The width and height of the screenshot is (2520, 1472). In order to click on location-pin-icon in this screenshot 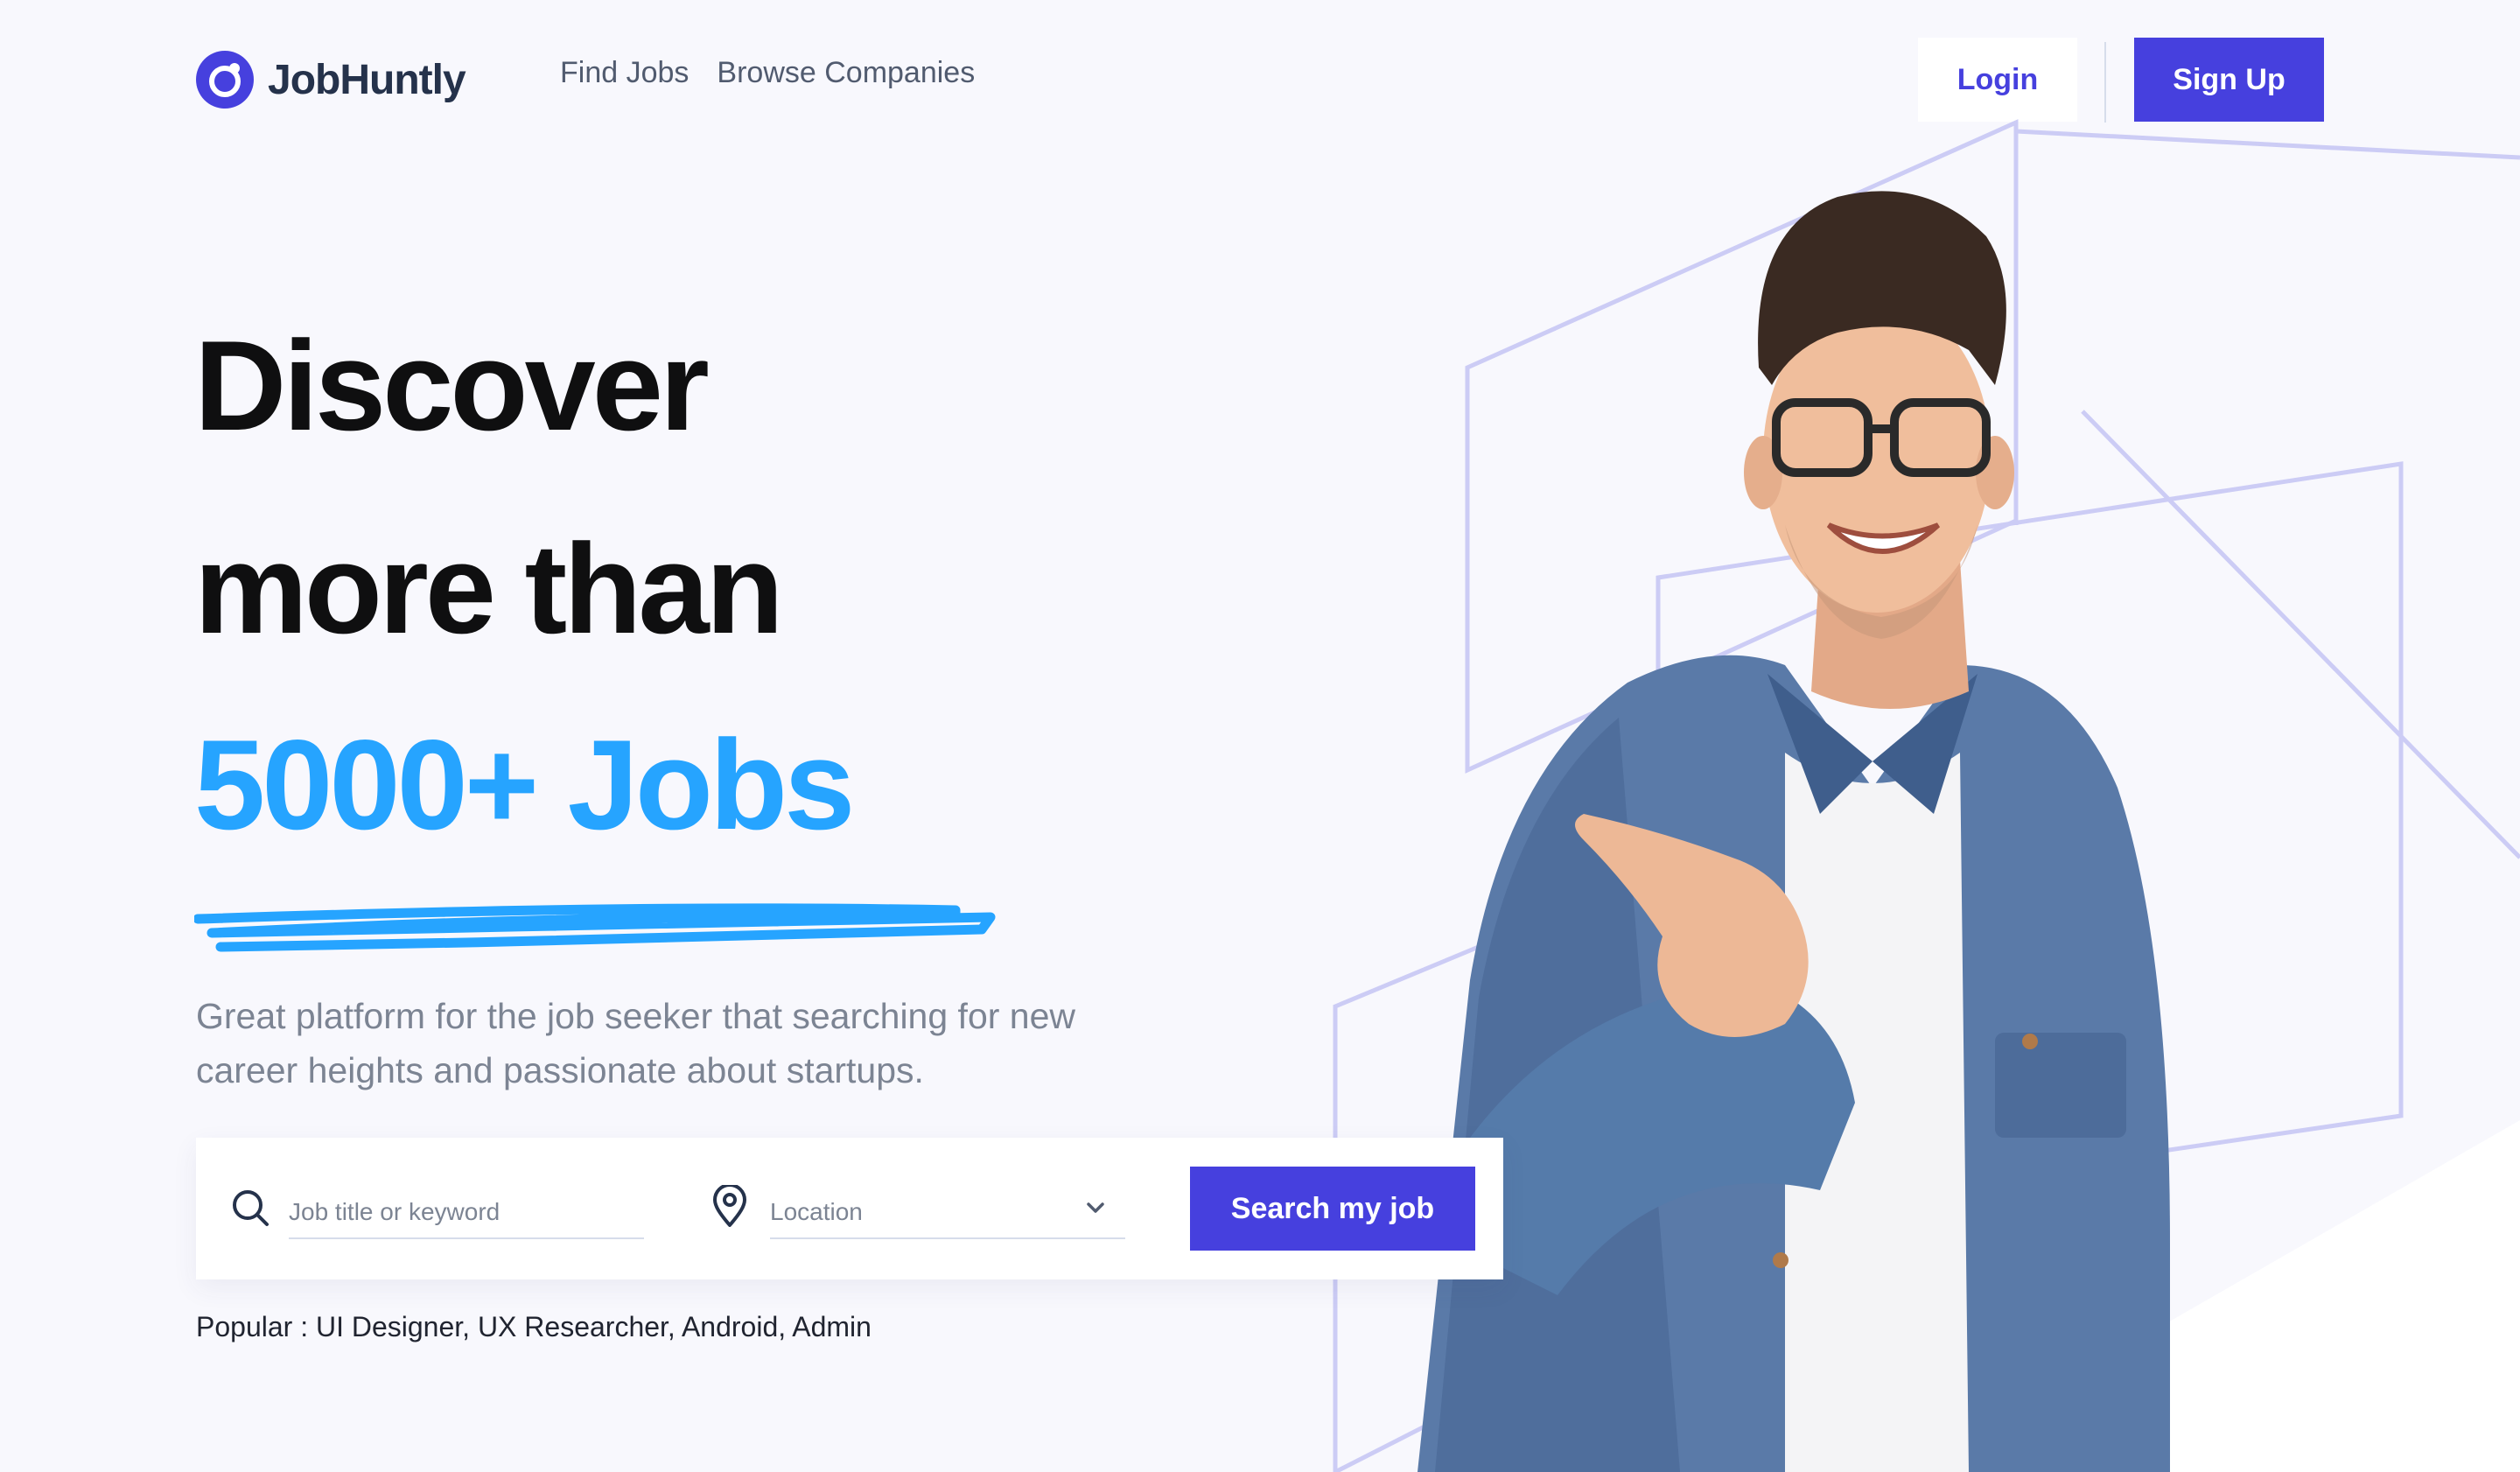, I will do `click(729, 1206)`.